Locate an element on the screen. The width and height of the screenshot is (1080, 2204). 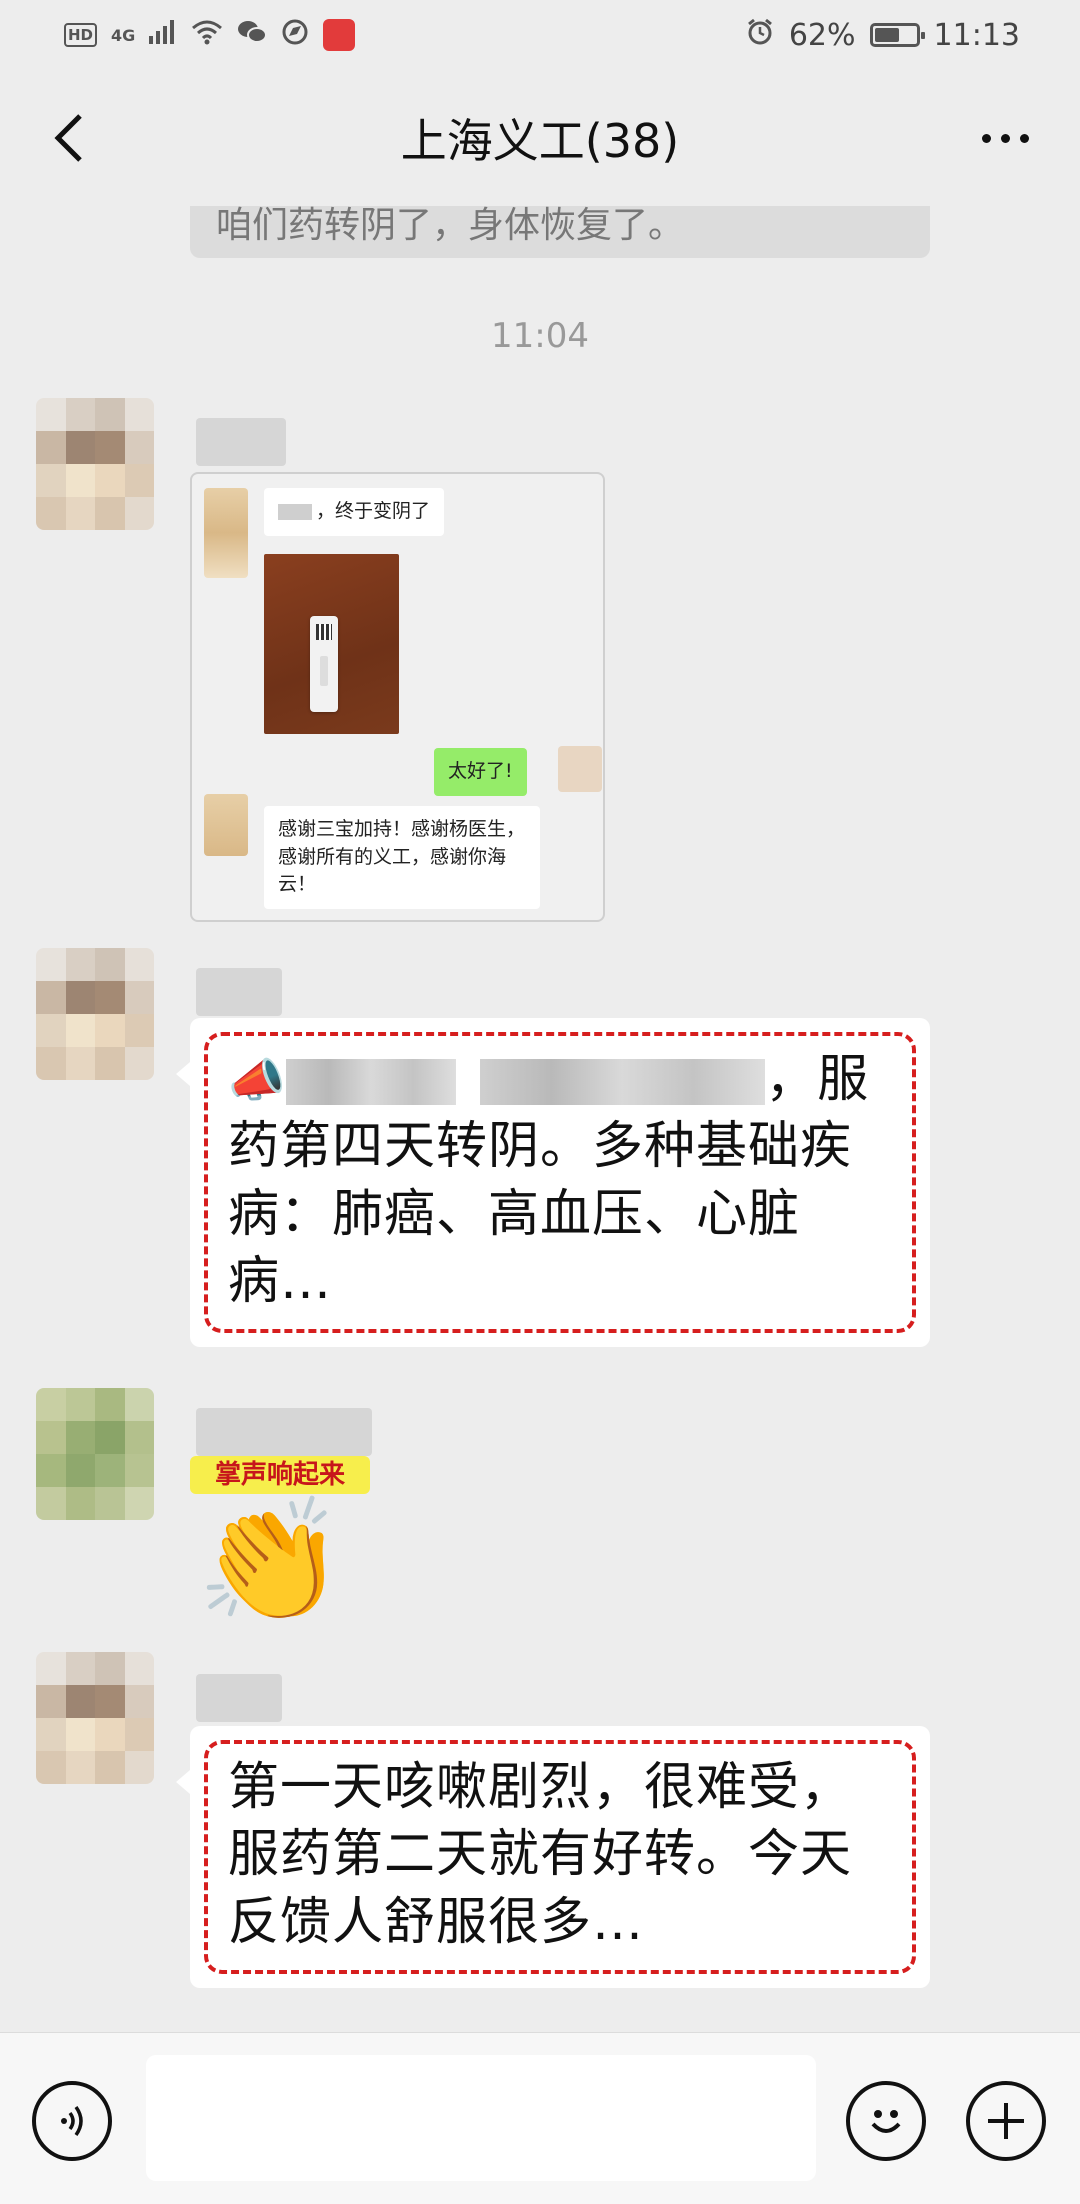
applause-sticker: 掌声响起来 👏 is located at coordinates (280, 1546).